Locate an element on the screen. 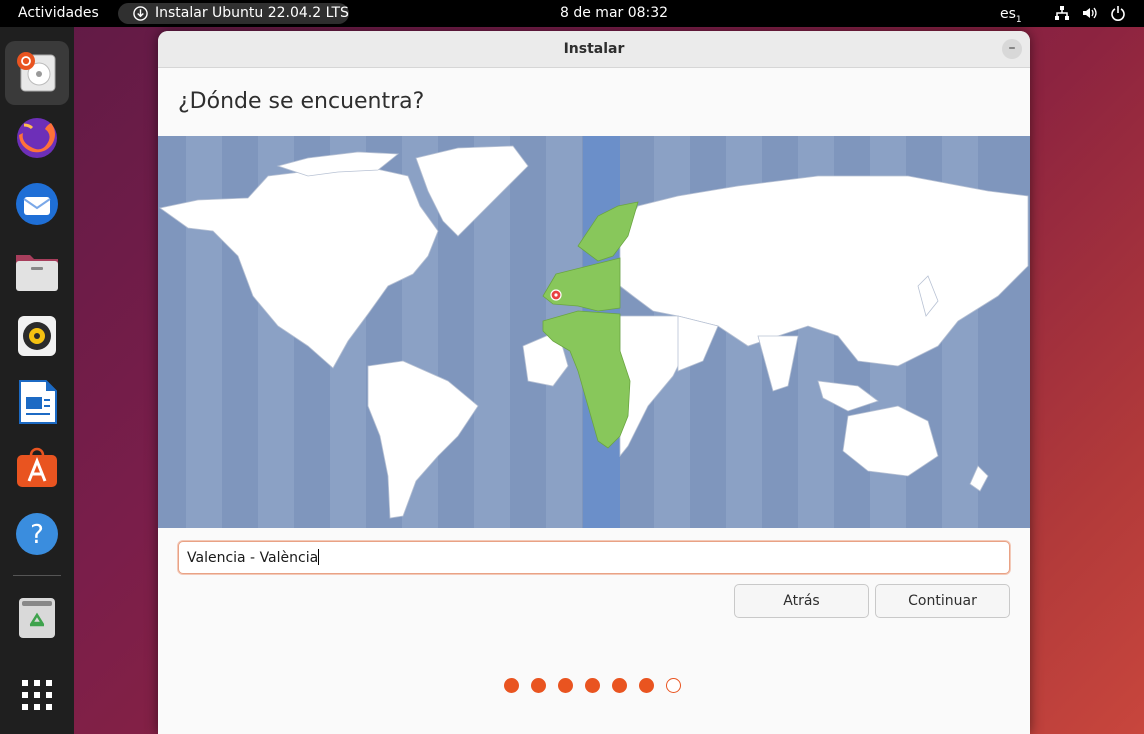 This screenshot has height=734, width=1144. title-bar: Instalar – is located at coordinates (594, 49).